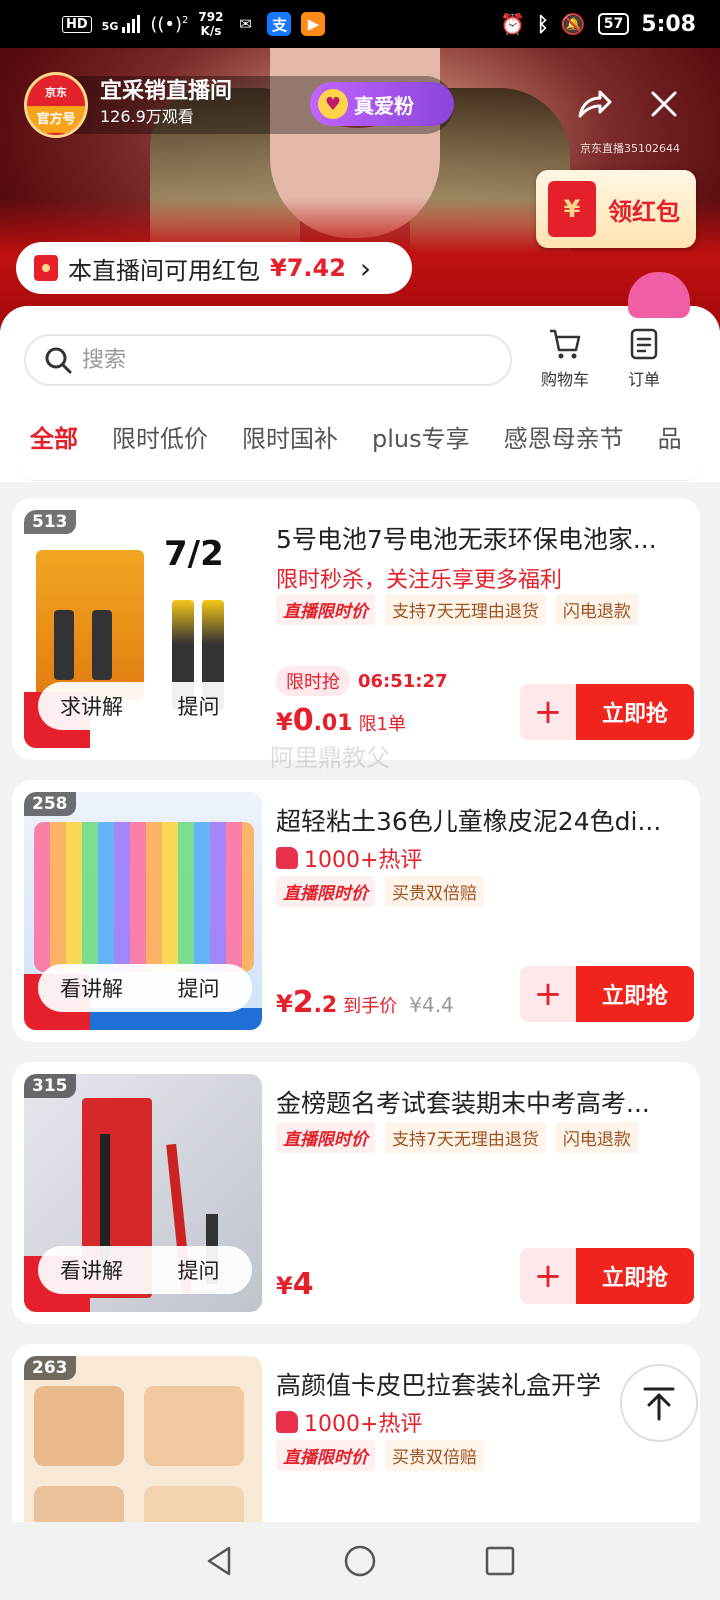 The image size is (720, 1600). Describe the element at coordinates (220, 1561) in the screenshot. I see `back-nav-icon` at that location.